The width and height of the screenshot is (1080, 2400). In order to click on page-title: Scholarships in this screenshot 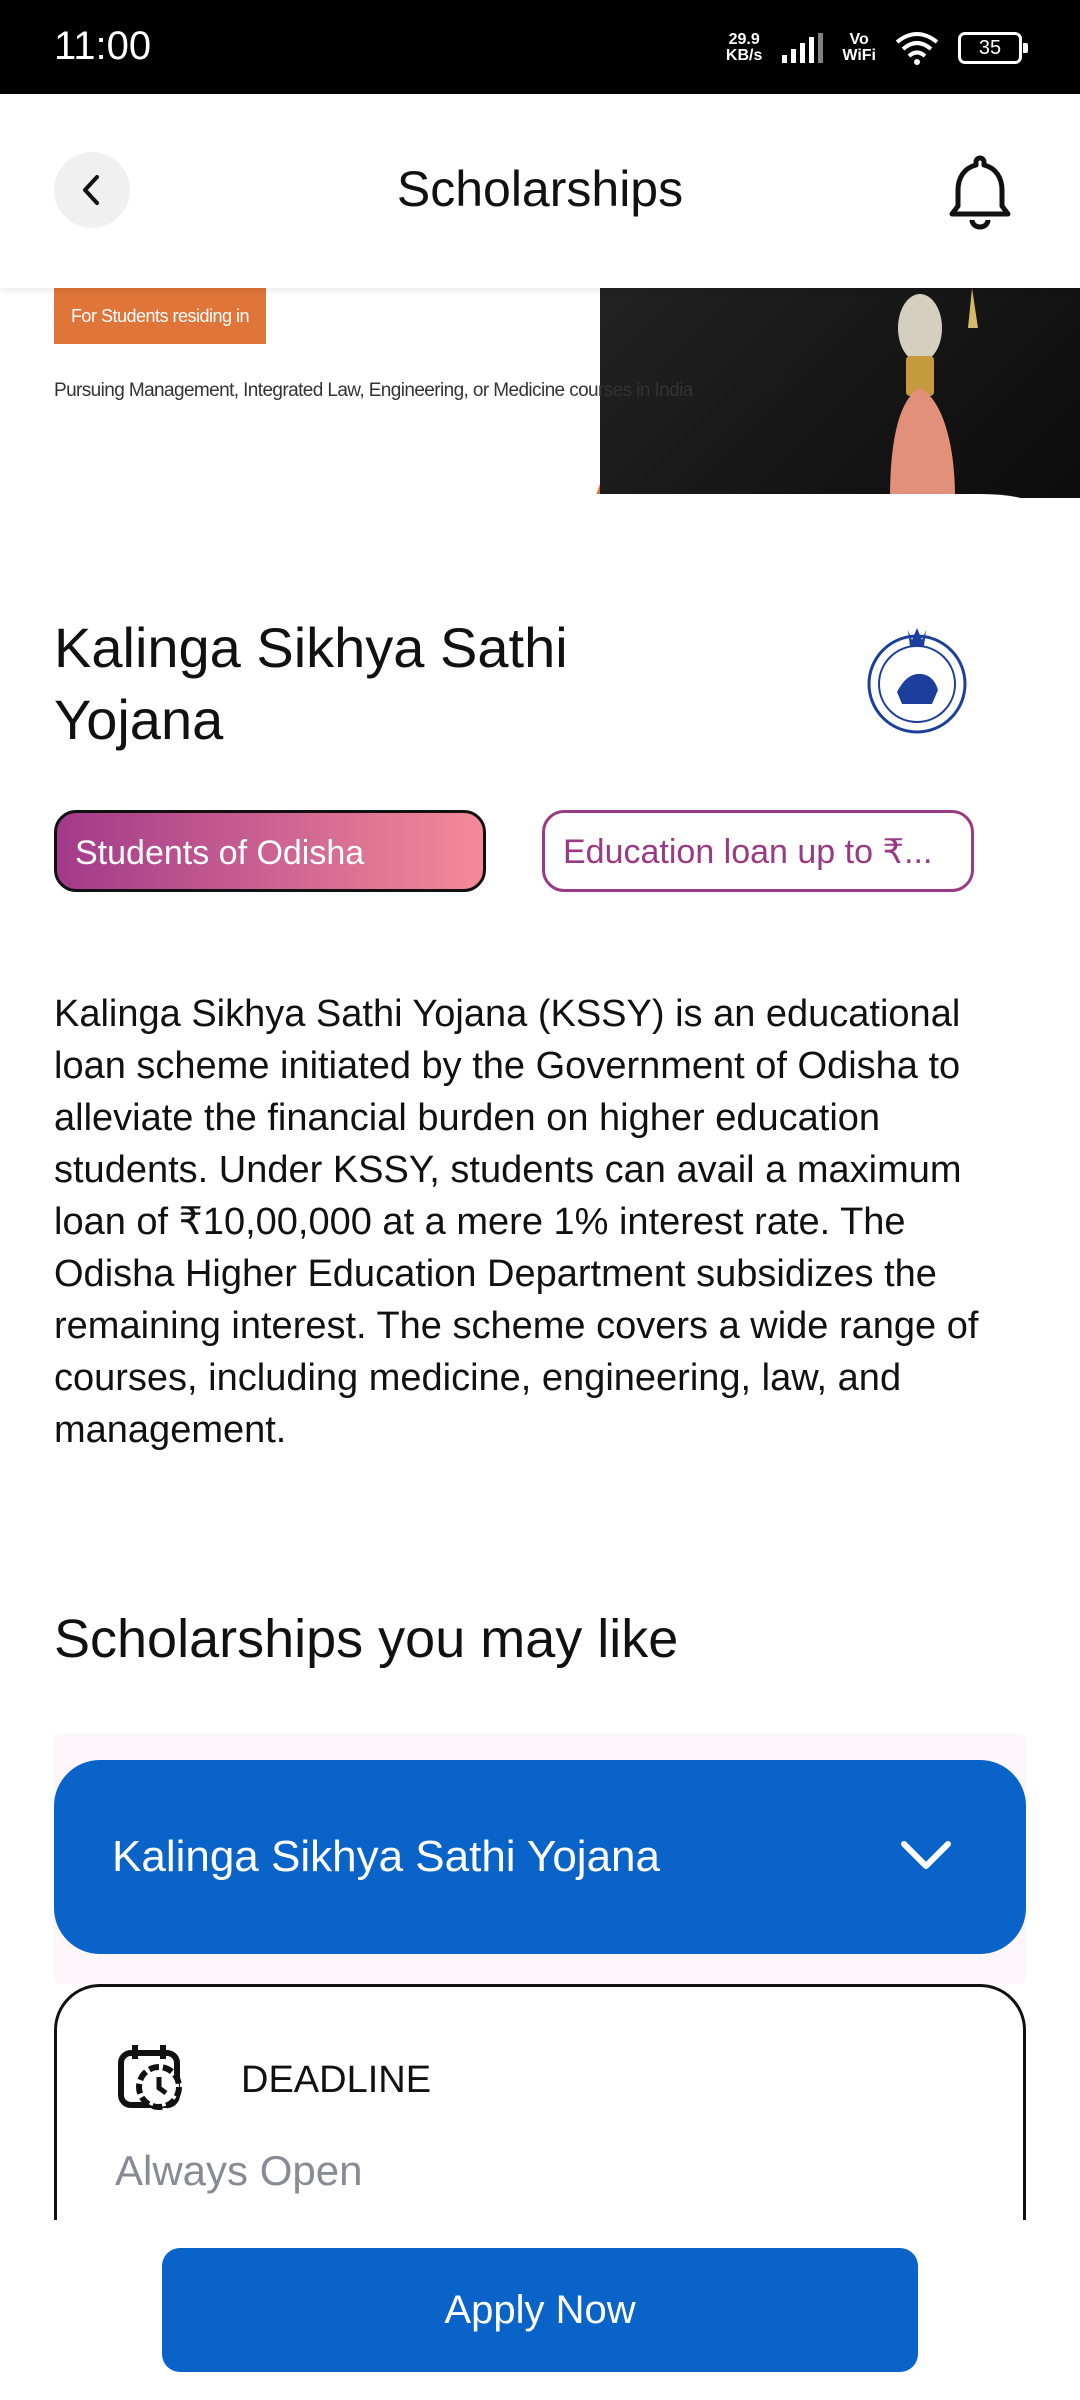, I will do `click(540, 189)`.